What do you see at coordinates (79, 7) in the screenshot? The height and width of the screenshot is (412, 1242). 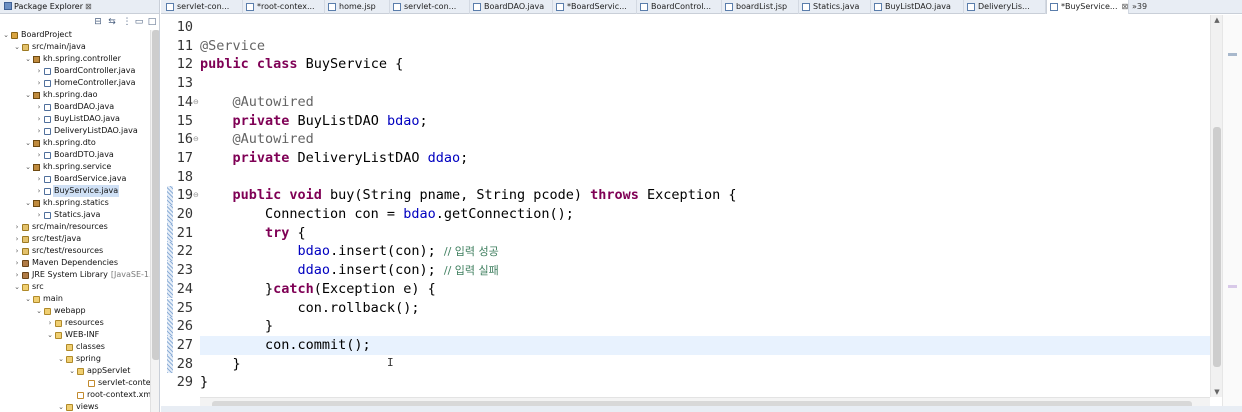 I see `package-explorer-tab: Package Explorer ⊠` at bounding box center [79, 7].